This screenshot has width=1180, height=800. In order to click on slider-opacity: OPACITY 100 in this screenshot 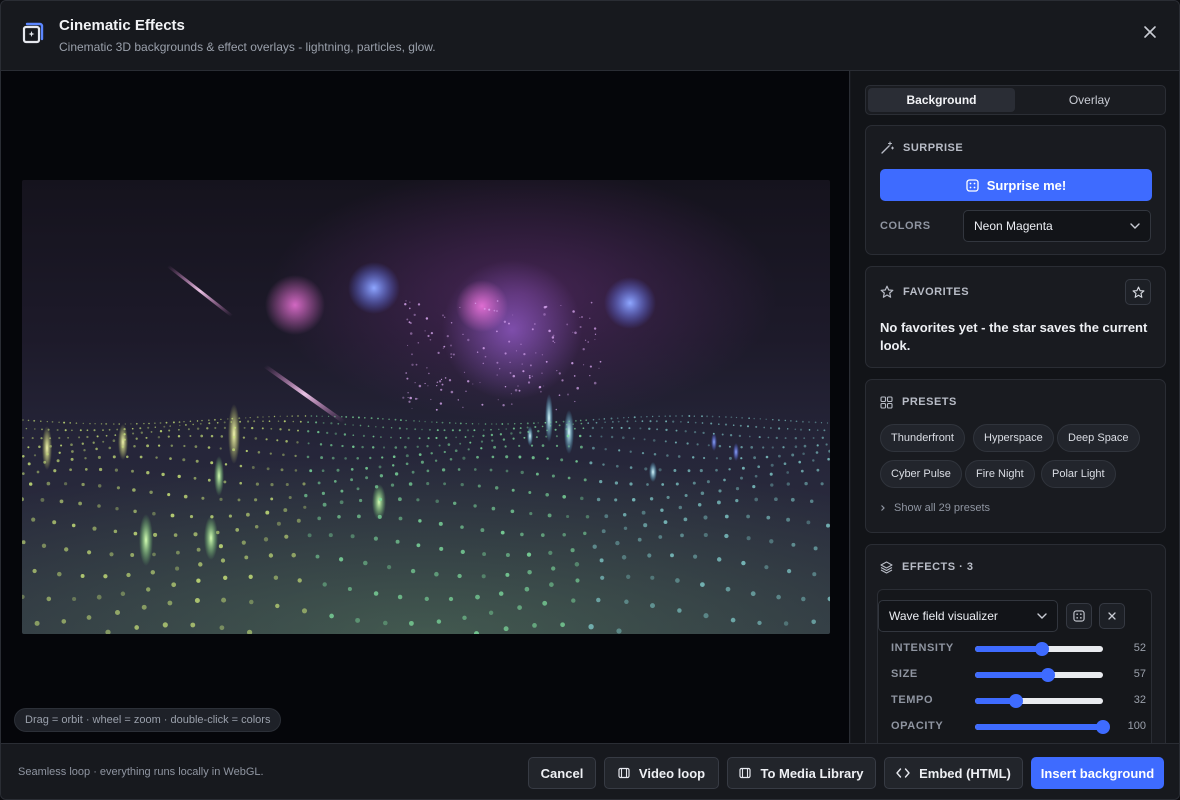, I will do `click(1018, 727)`.